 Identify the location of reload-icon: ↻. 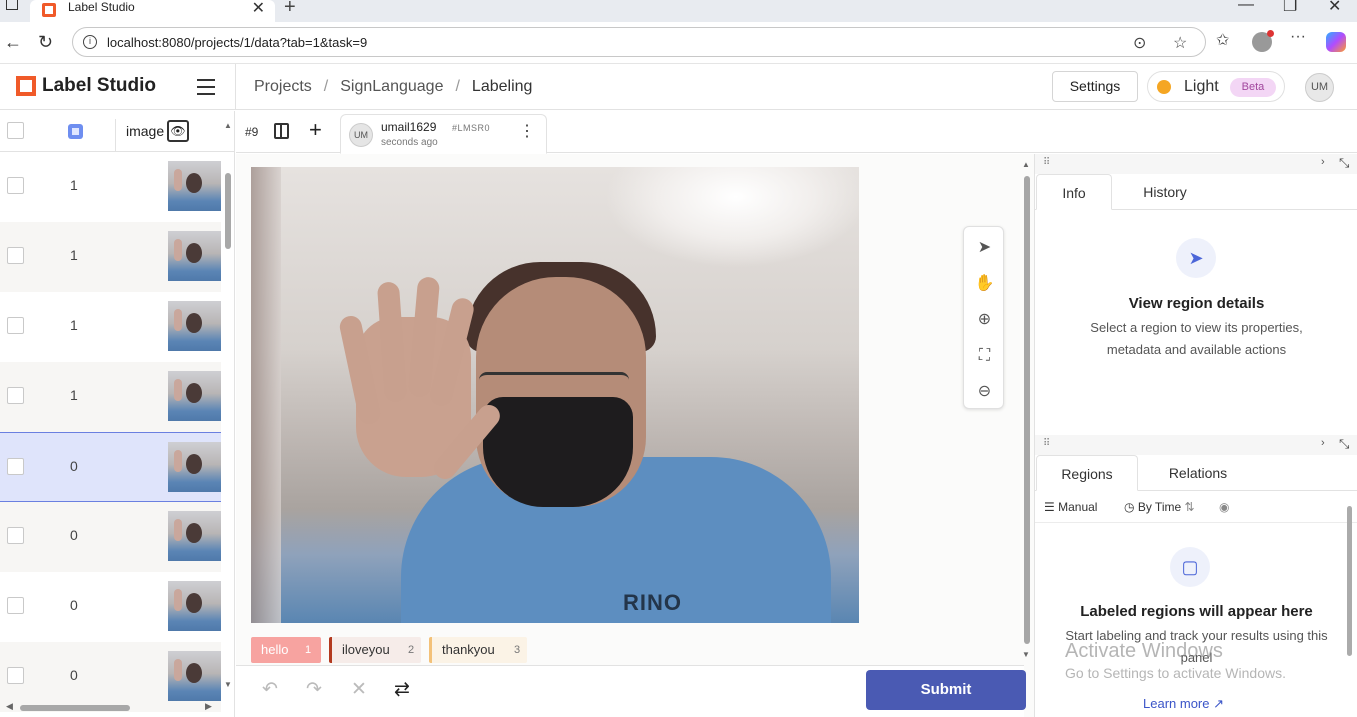
(45, 42).